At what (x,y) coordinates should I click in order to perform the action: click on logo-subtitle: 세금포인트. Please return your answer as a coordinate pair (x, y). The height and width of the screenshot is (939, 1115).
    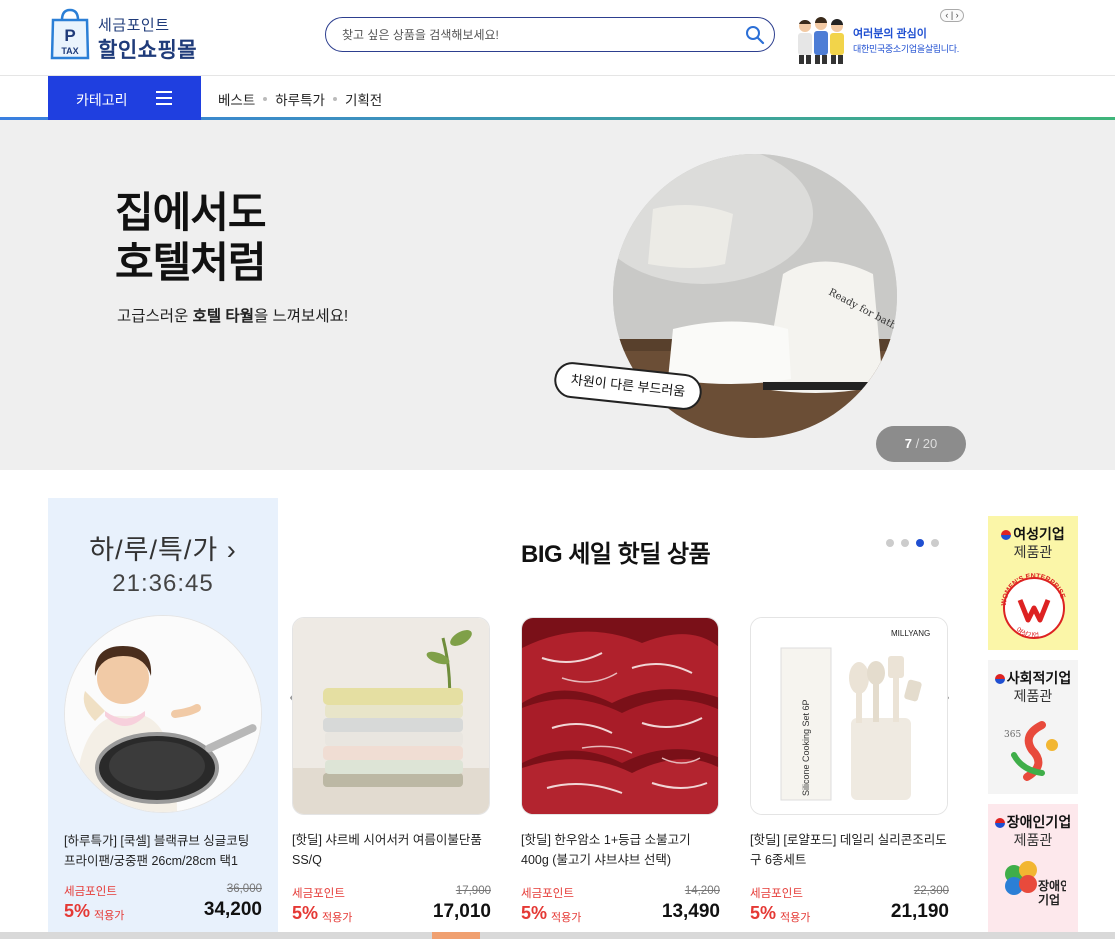
    Looking at the image, I should click on (134, 25).